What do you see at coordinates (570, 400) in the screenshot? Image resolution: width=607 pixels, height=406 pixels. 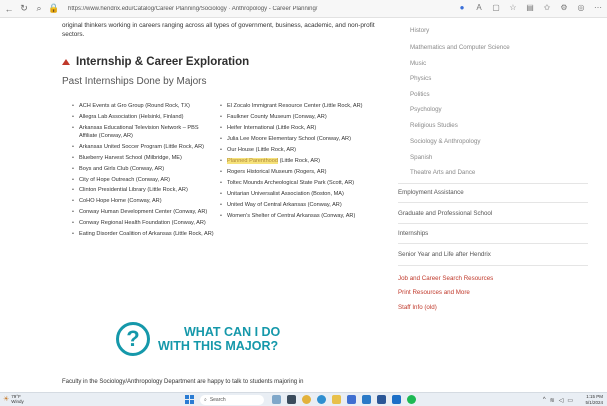 I see `battery-icon: ▭` at bounding box center [570, 400].